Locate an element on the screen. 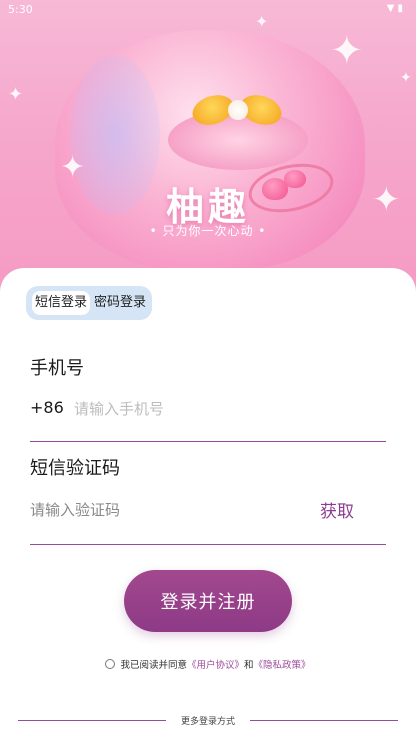 This screenshot has height=740, width=416. agreement-and: 和 is located at coordinates (249, 665).